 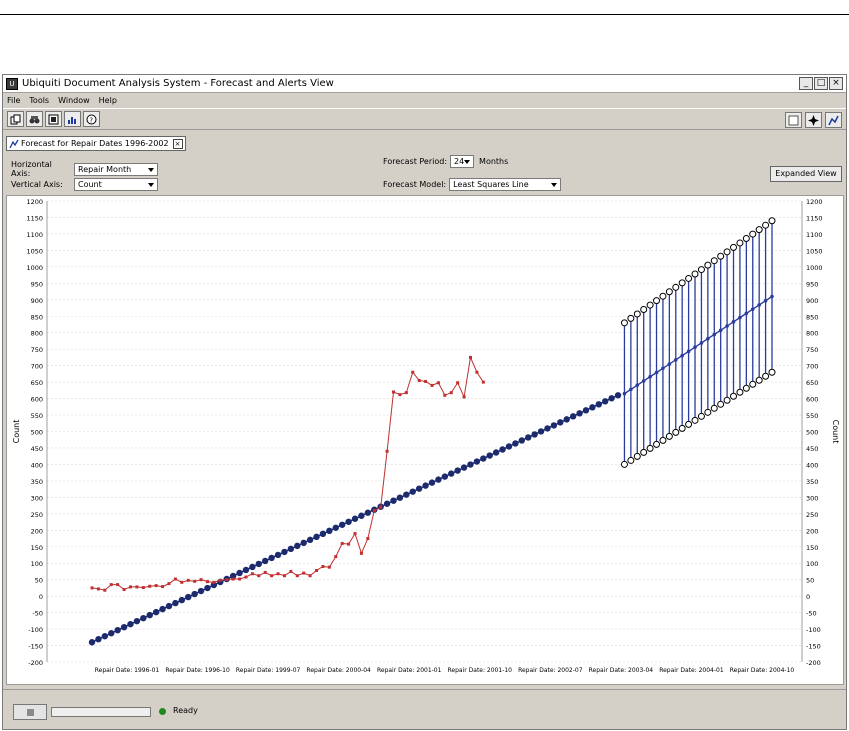 I want to click on table-view-button, so click(x=793, y=120).